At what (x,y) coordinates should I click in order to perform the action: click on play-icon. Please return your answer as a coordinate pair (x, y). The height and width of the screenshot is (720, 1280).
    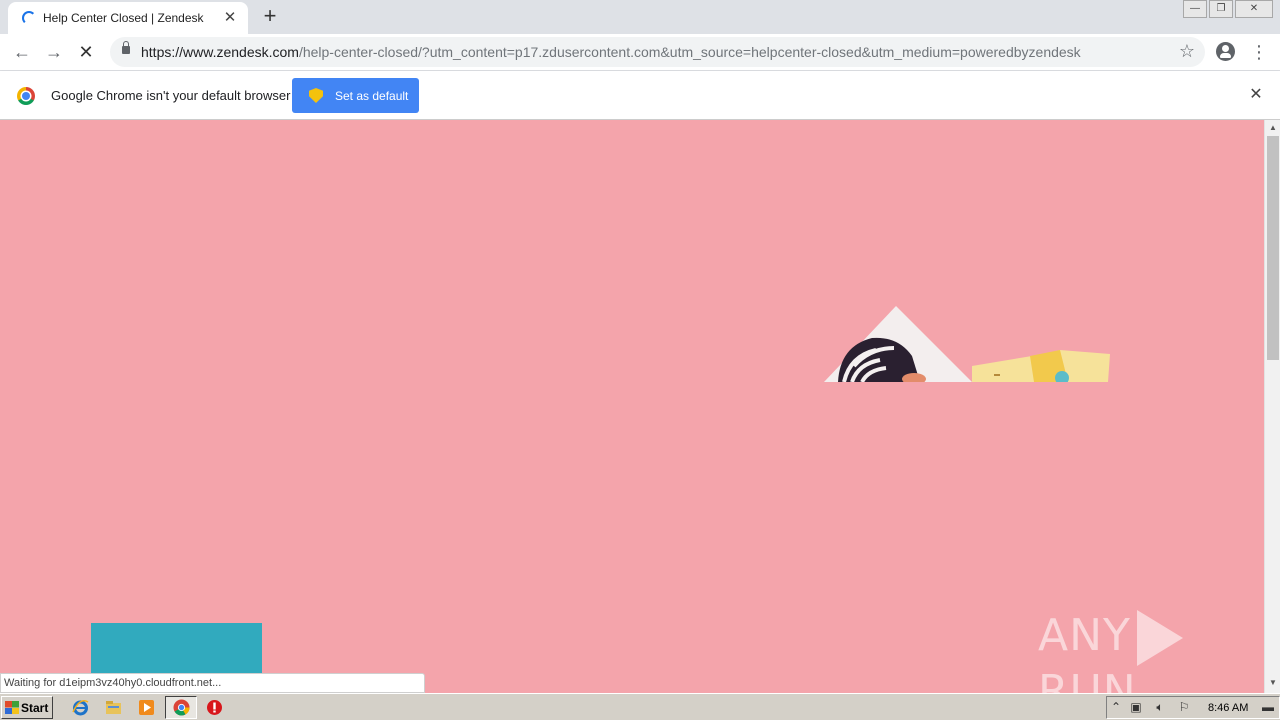
    Looking at the image, I should click on (1159, 638).